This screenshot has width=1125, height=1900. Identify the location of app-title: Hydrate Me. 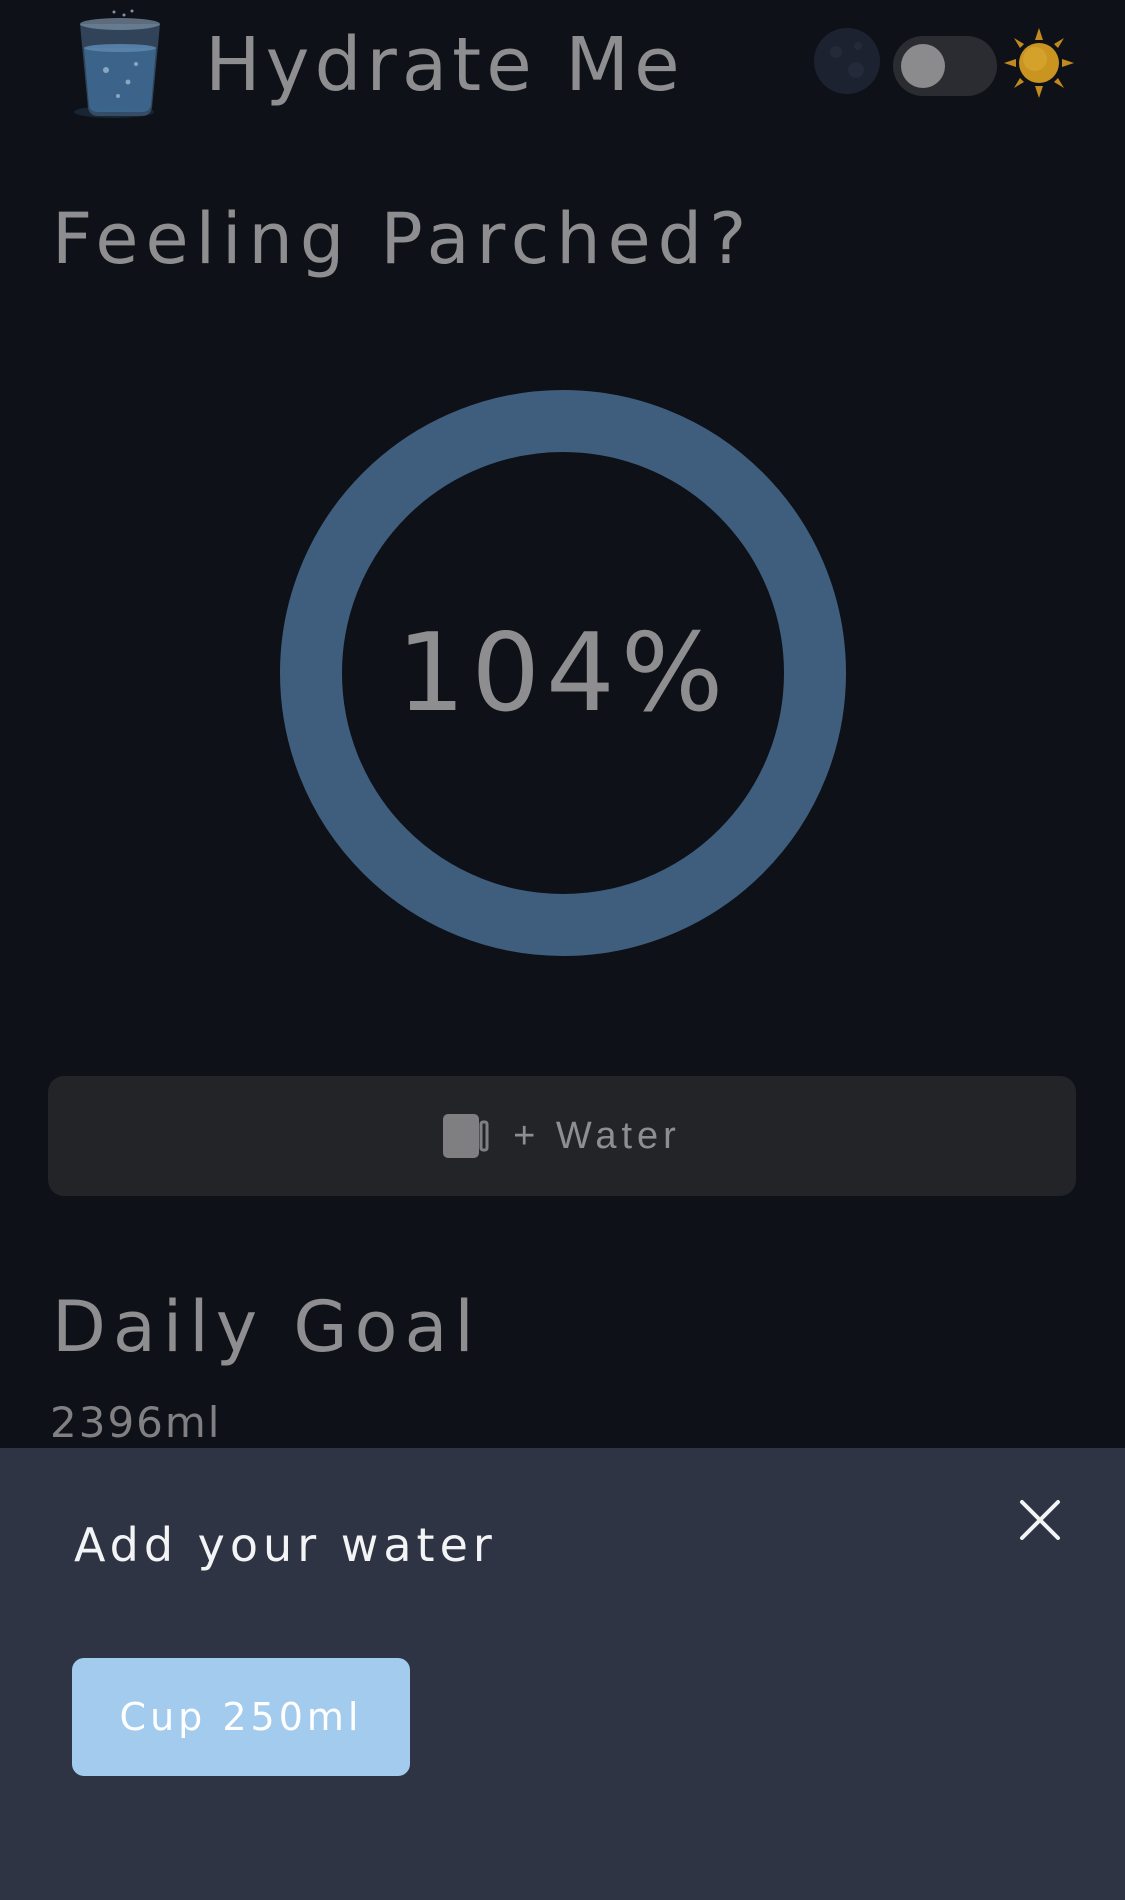
(445, 65).